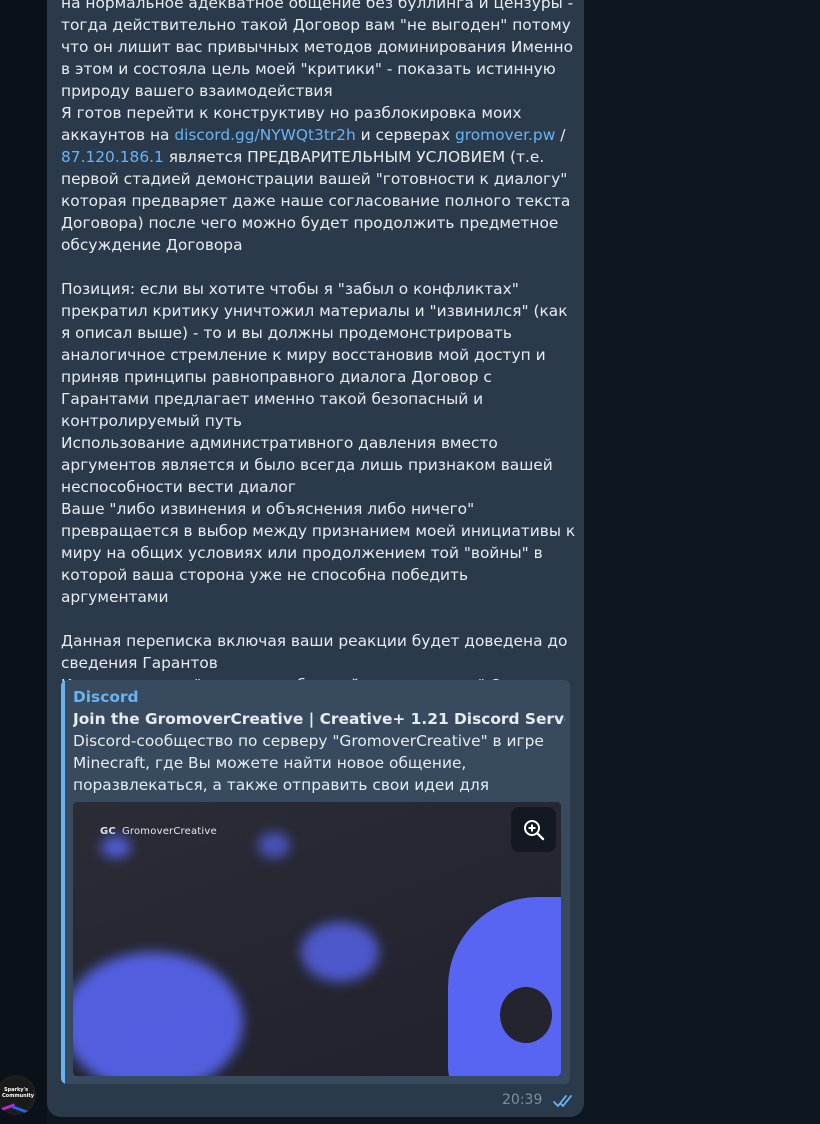  What do you see at coordinates (522, 1100) in the screenshot?
I see `message-time: 20:39` at bounding box center [522, 1100].